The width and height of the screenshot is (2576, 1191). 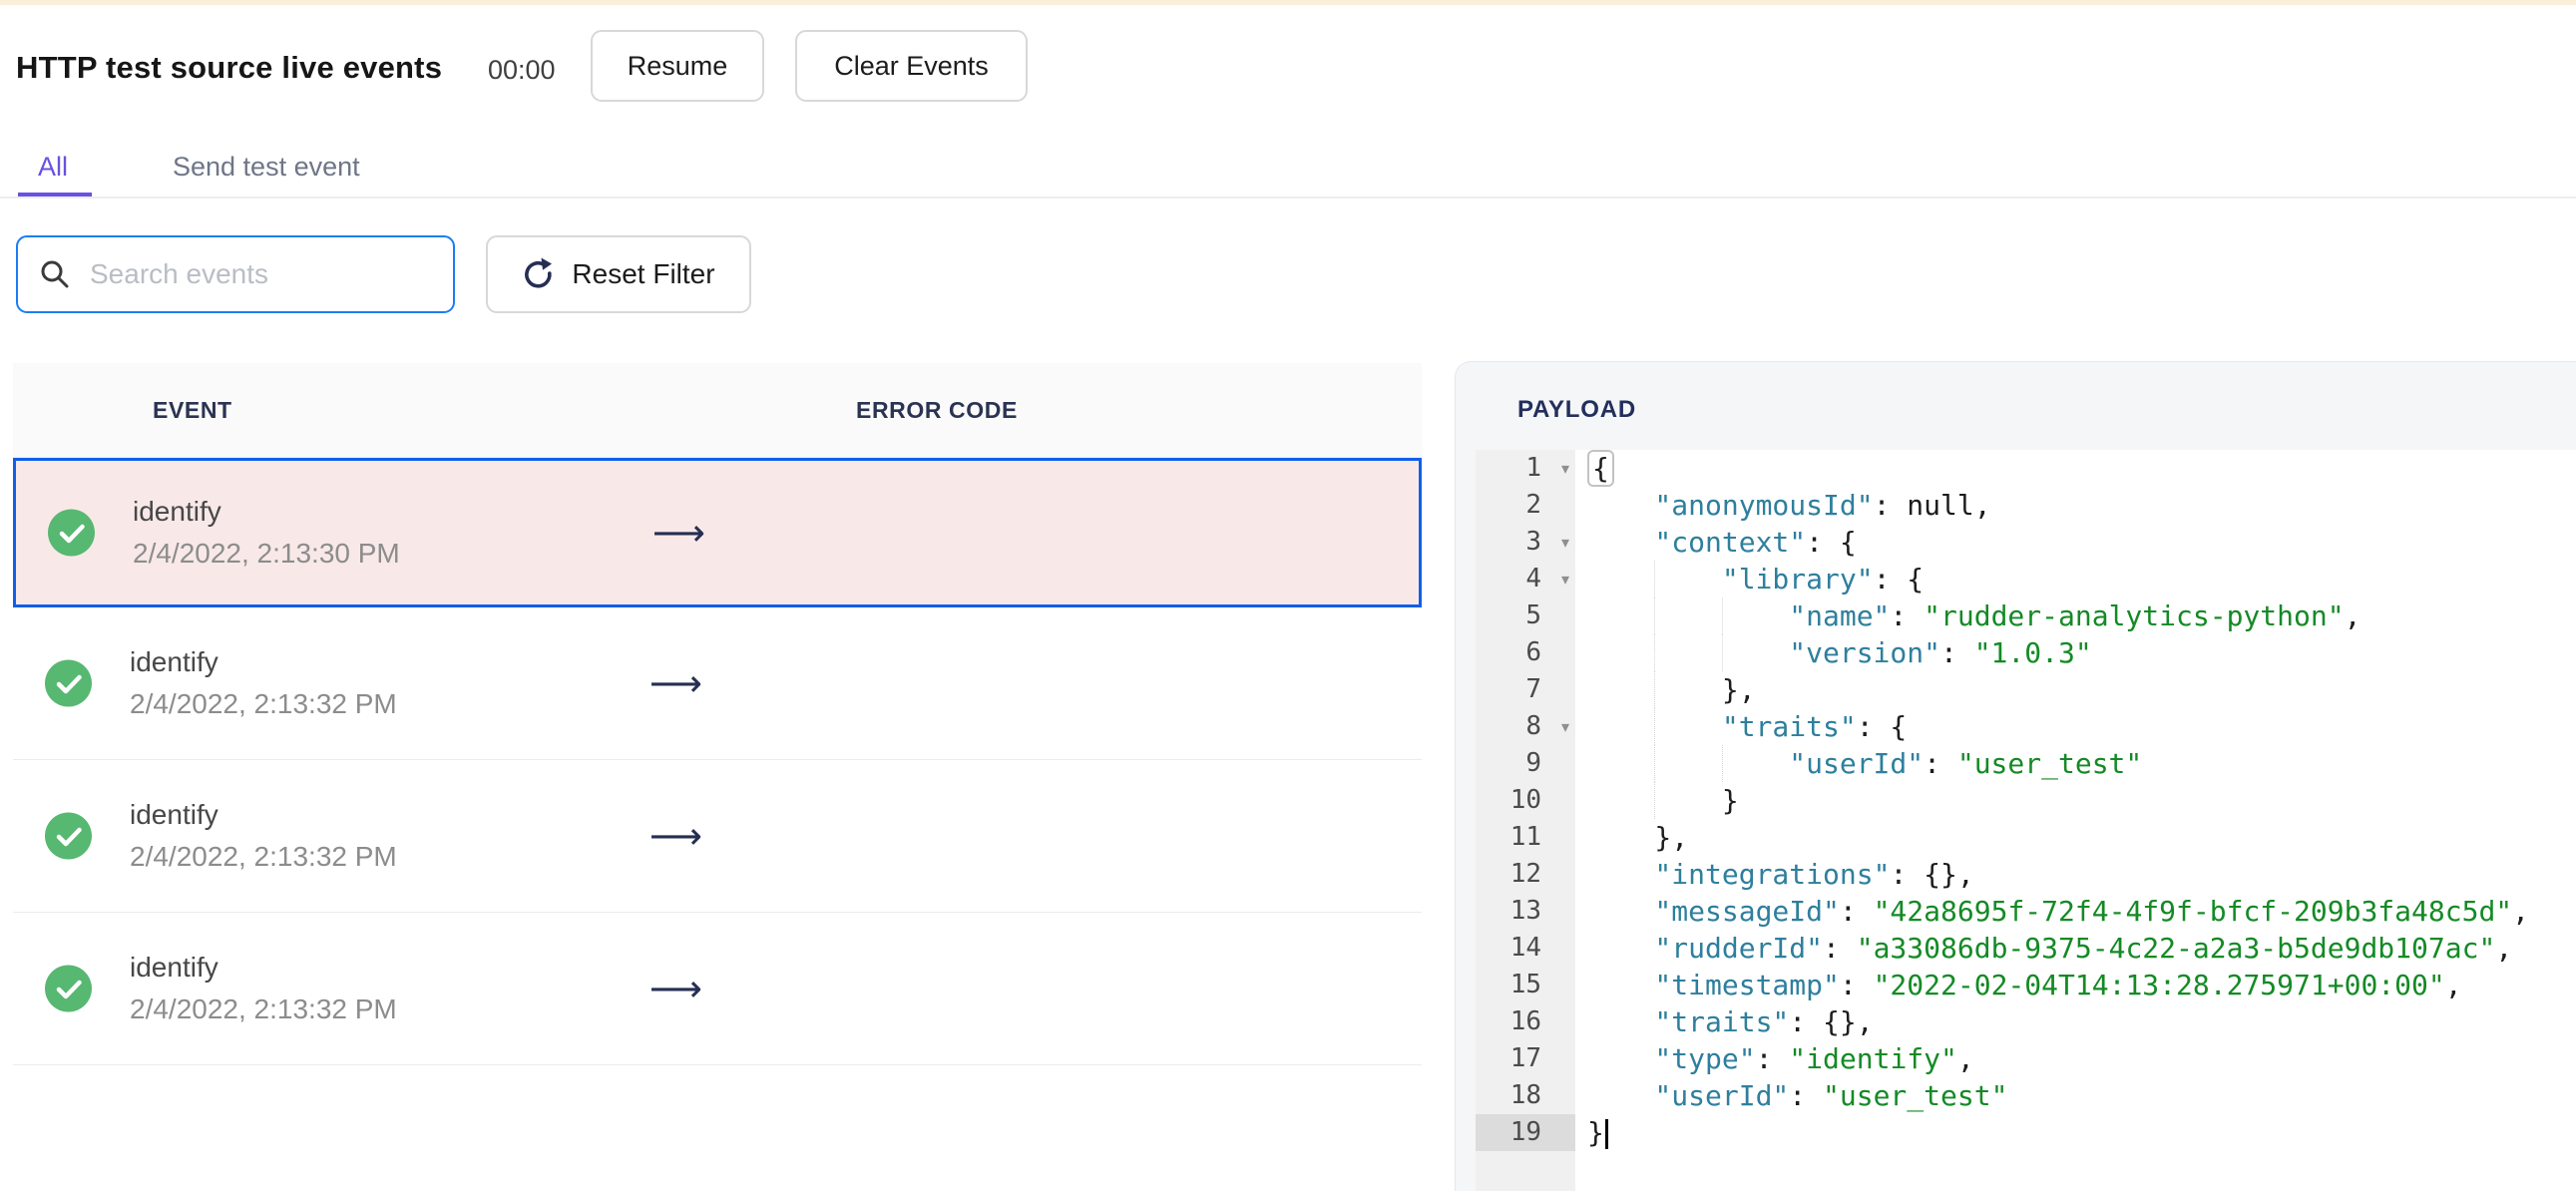 What do you see at coordinates (2033, 653) in the screenshot?
I see `json-string: "1.0.3"` at bounding box center [2033, 653].